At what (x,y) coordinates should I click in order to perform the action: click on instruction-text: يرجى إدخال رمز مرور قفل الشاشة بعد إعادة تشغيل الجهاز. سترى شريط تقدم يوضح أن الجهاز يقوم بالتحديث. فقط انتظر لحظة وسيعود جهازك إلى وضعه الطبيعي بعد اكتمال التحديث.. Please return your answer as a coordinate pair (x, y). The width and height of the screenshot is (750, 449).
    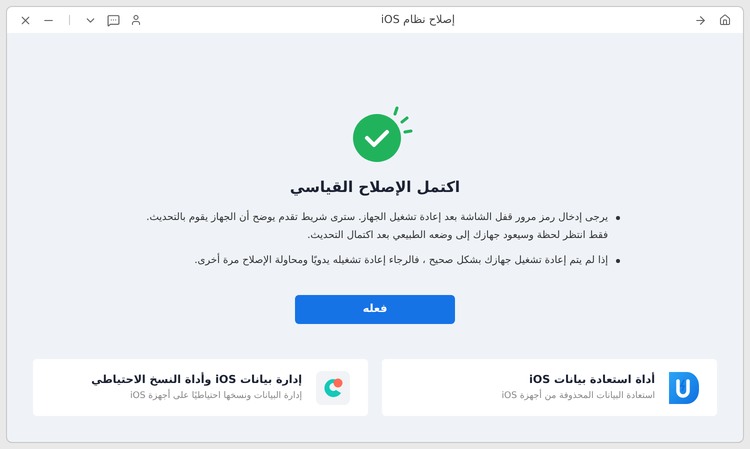
    Looking at the image, I should click on (376, 225).